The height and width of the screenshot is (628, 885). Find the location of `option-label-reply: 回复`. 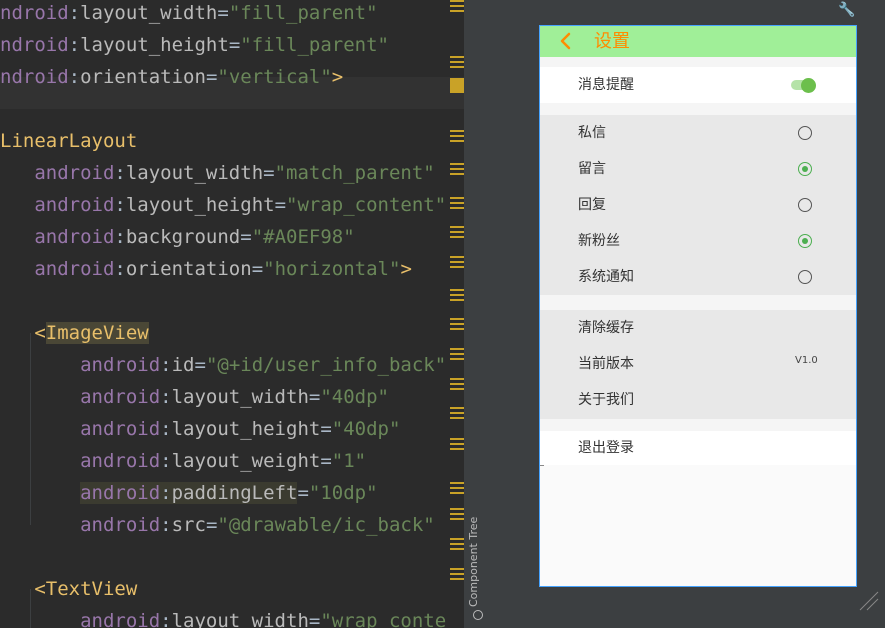

option-label-reply: 回复 is located at coordinates (592, 205).